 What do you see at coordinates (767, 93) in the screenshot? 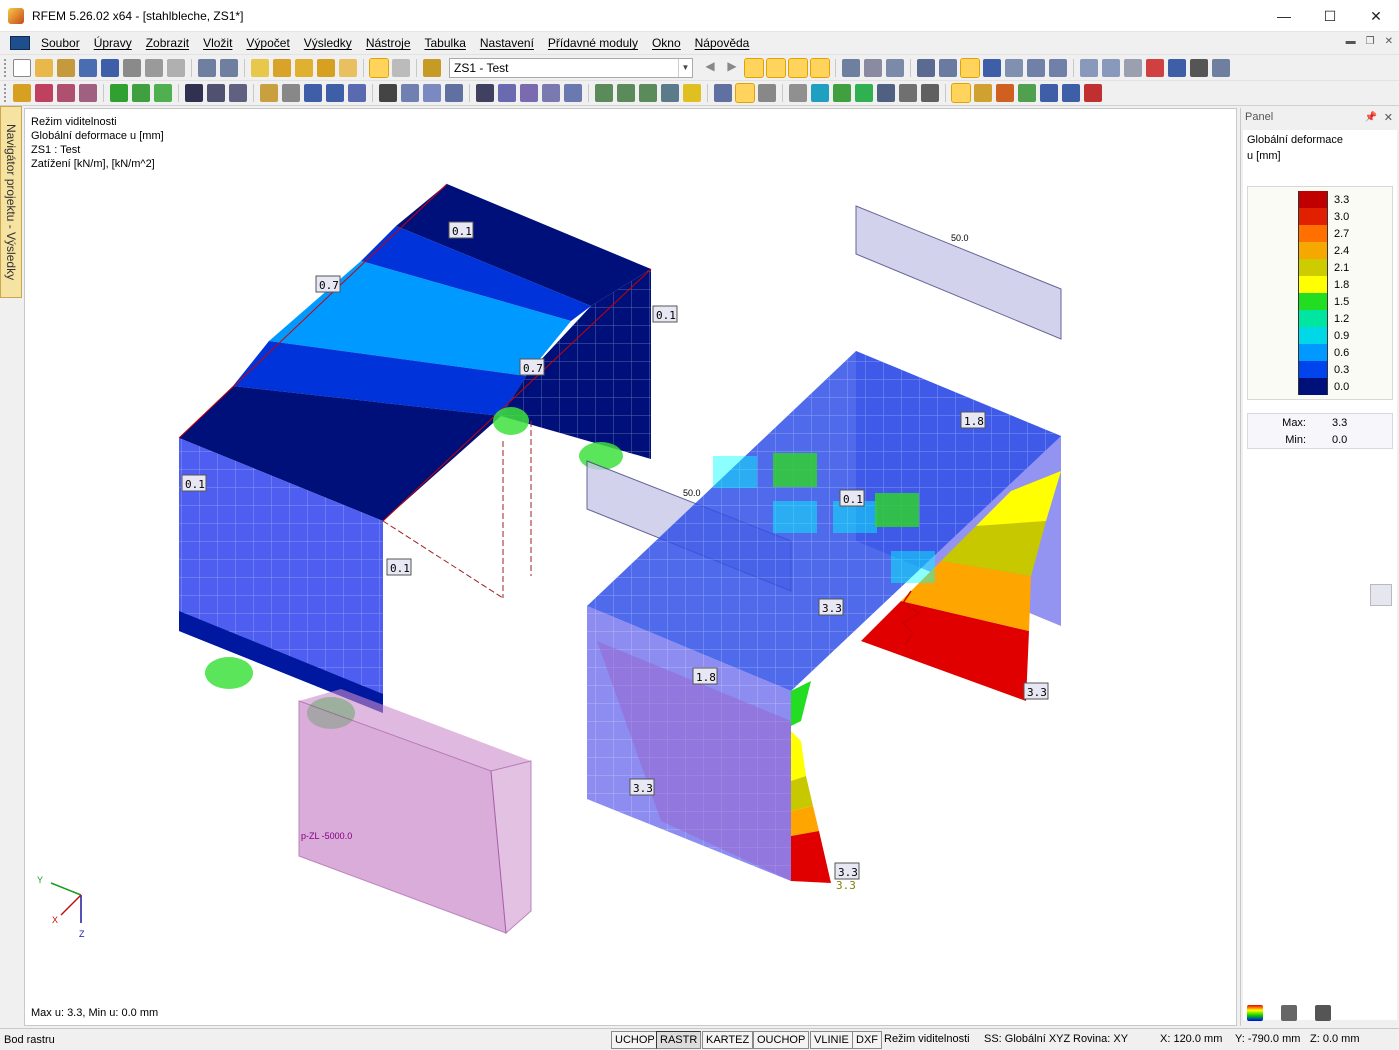
I see `dimension-icon` at bounding box center [767, 93].